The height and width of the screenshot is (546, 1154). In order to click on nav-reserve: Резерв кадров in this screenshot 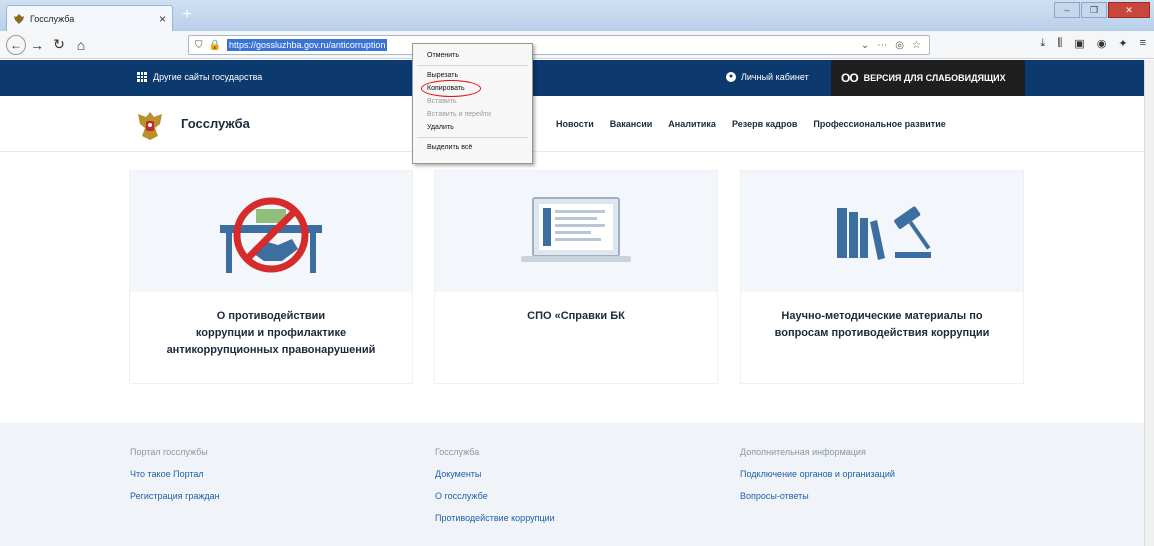, I will do `click(764, 124)`.